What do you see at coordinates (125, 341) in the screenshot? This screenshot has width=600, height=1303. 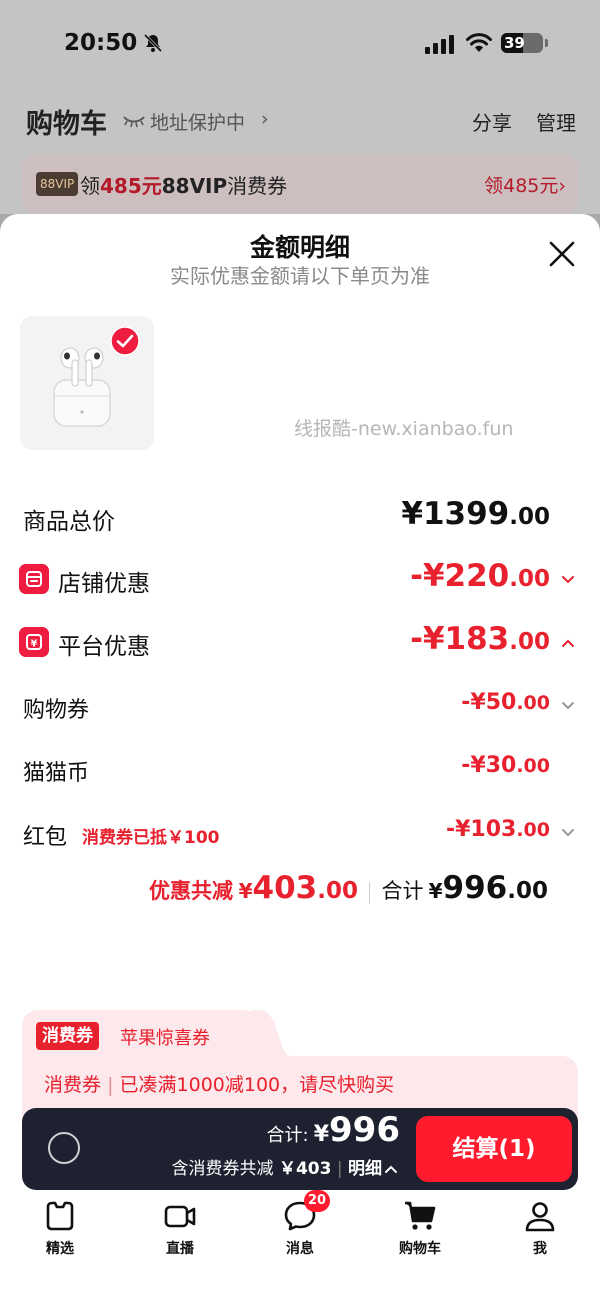 I see `checkbox-checked-icon` at bounding box center [125, 341].